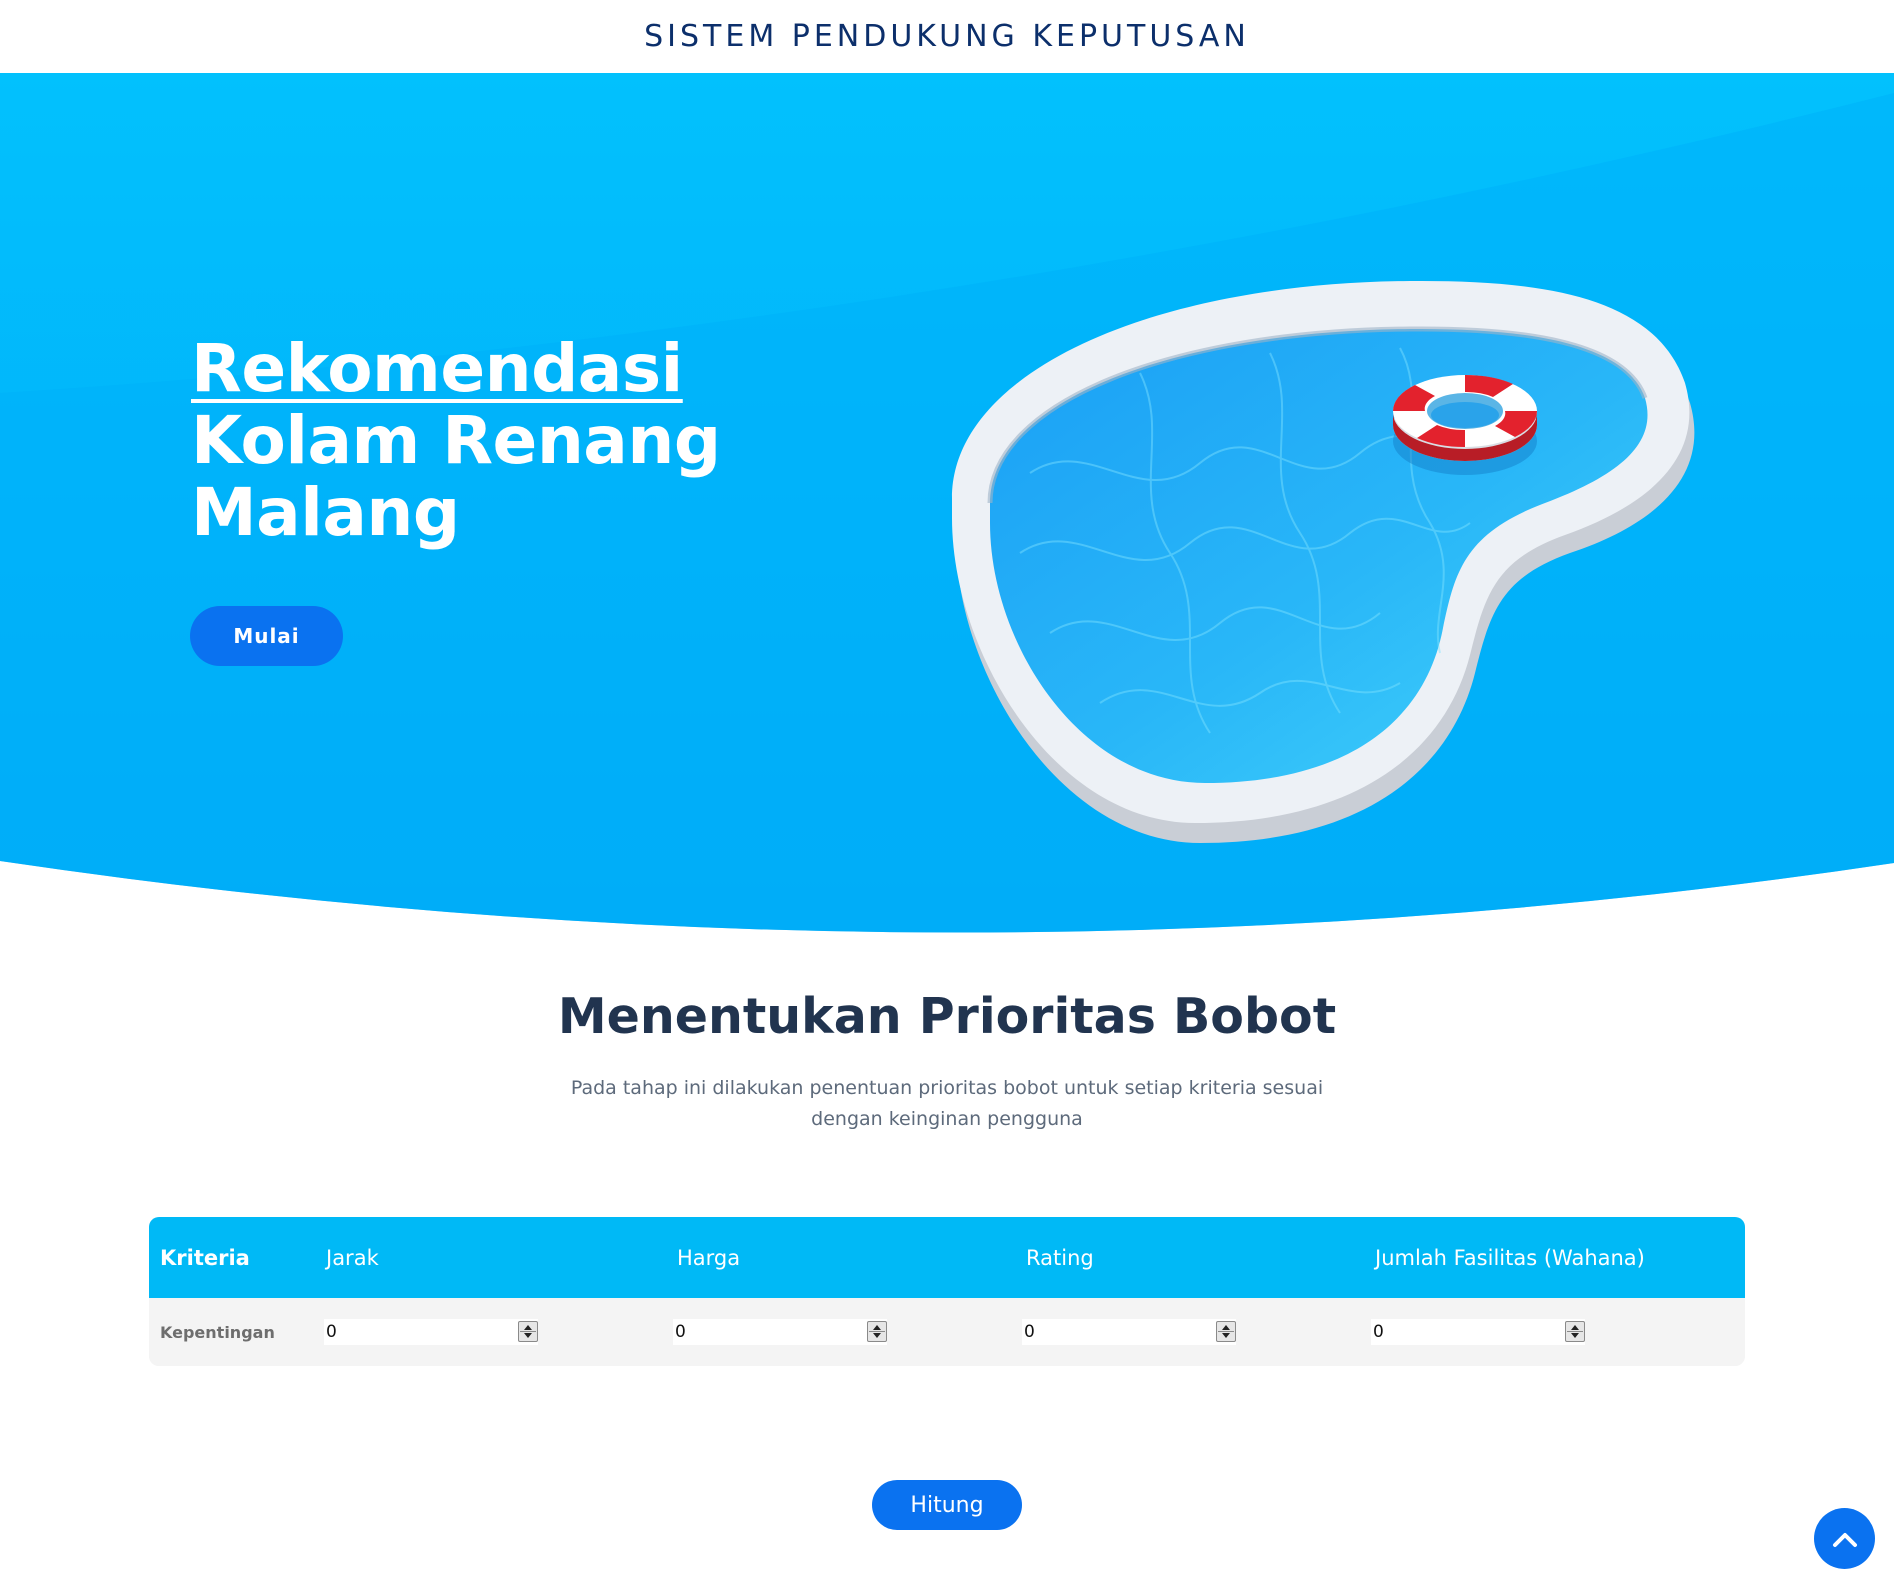  Describe the element at coordinates (331, 1332) in the screenshot. I see `jarak-weight-value: 0` at that location.